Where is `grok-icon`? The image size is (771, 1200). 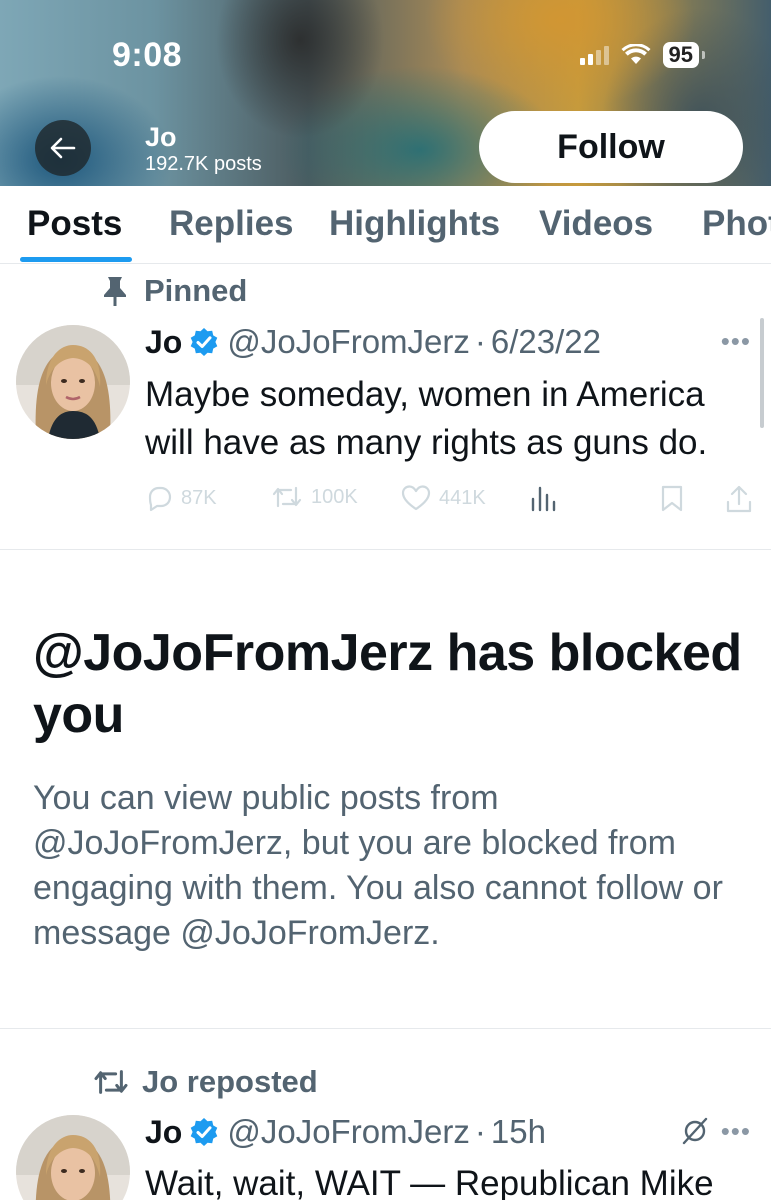 grok-icon is located at coordinates (695, 1133).